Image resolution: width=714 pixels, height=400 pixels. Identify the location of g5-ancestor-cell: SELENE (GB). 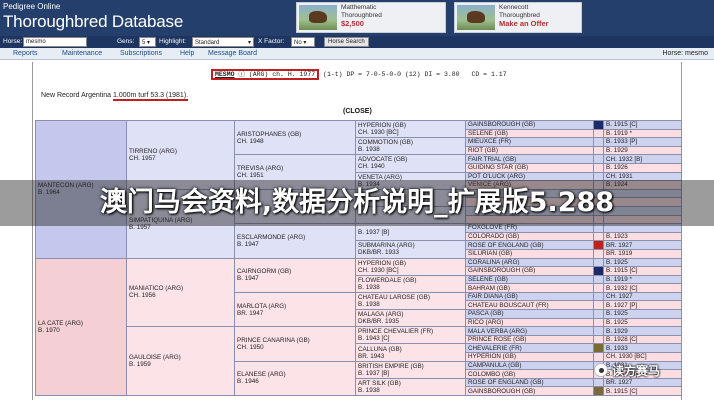
(529, 279).